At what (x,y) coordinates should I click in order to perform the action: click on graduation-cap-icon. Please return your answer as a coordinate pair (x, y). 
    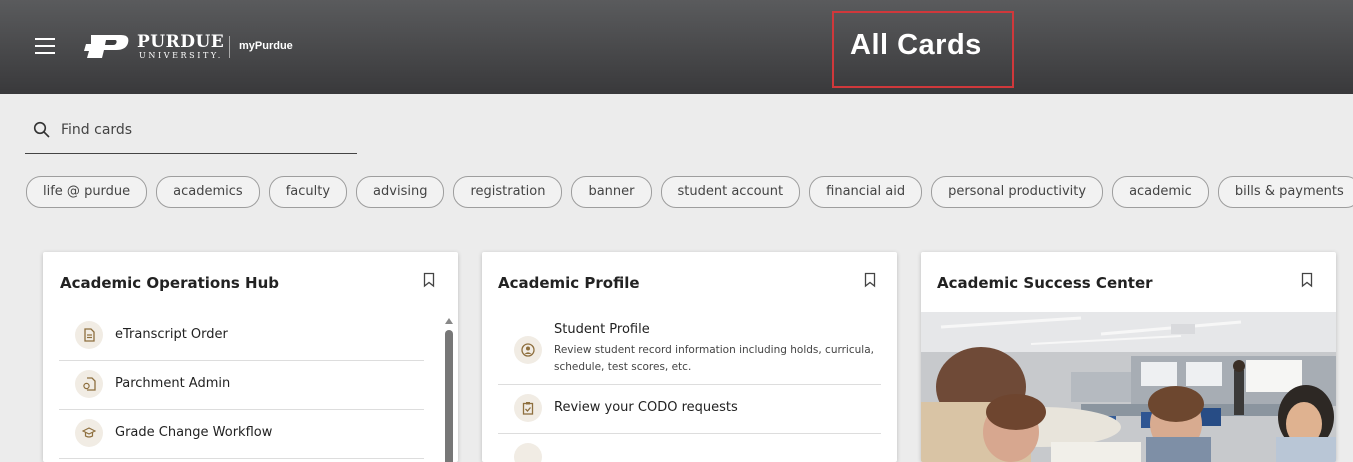
    Looking at the image, I should click on (89, 433).